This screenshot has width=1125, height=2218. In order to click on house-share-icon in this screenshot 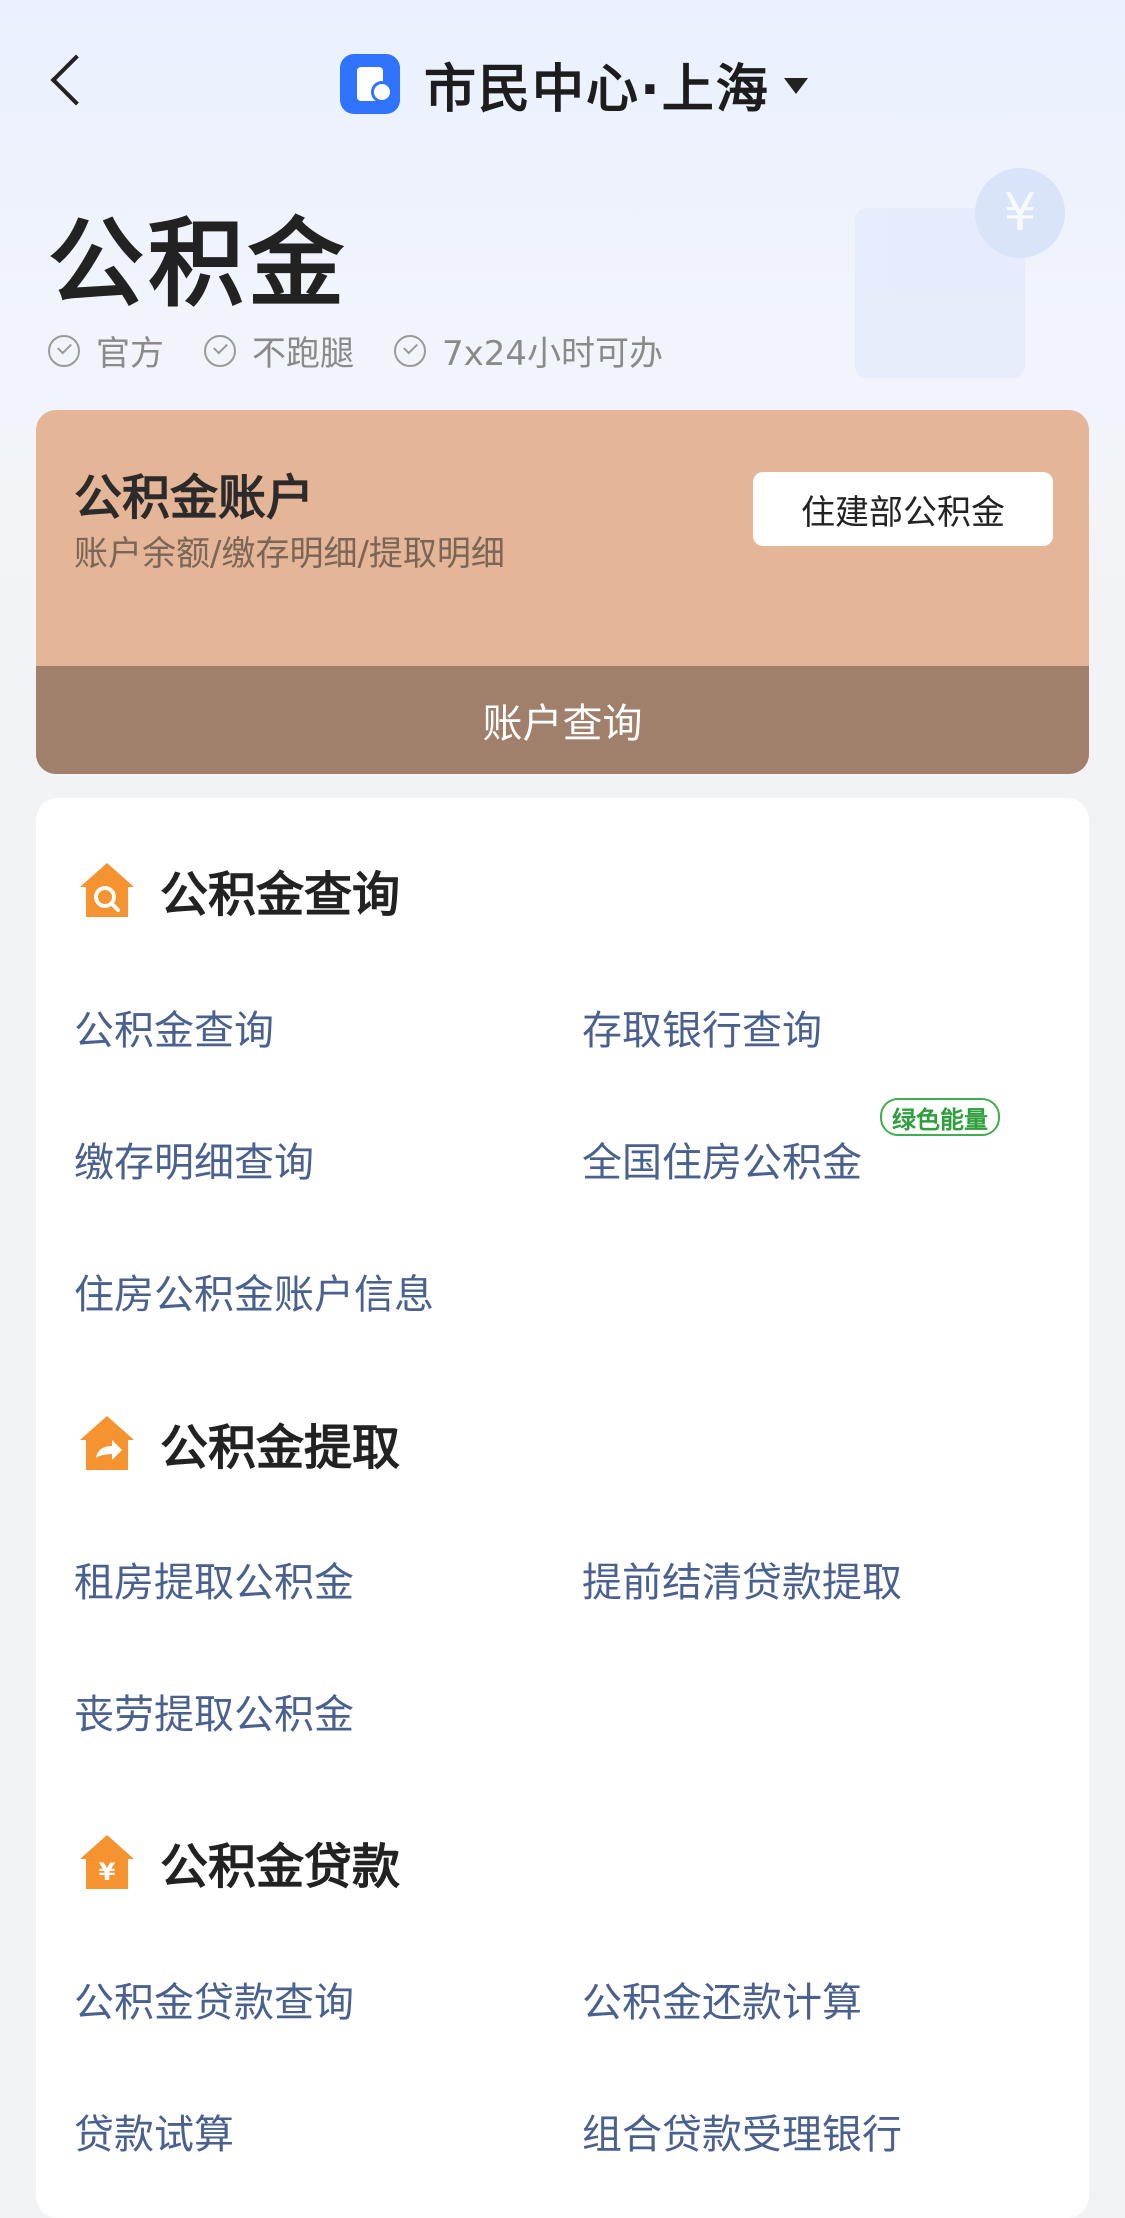, I will do `click(107, 1443)`.